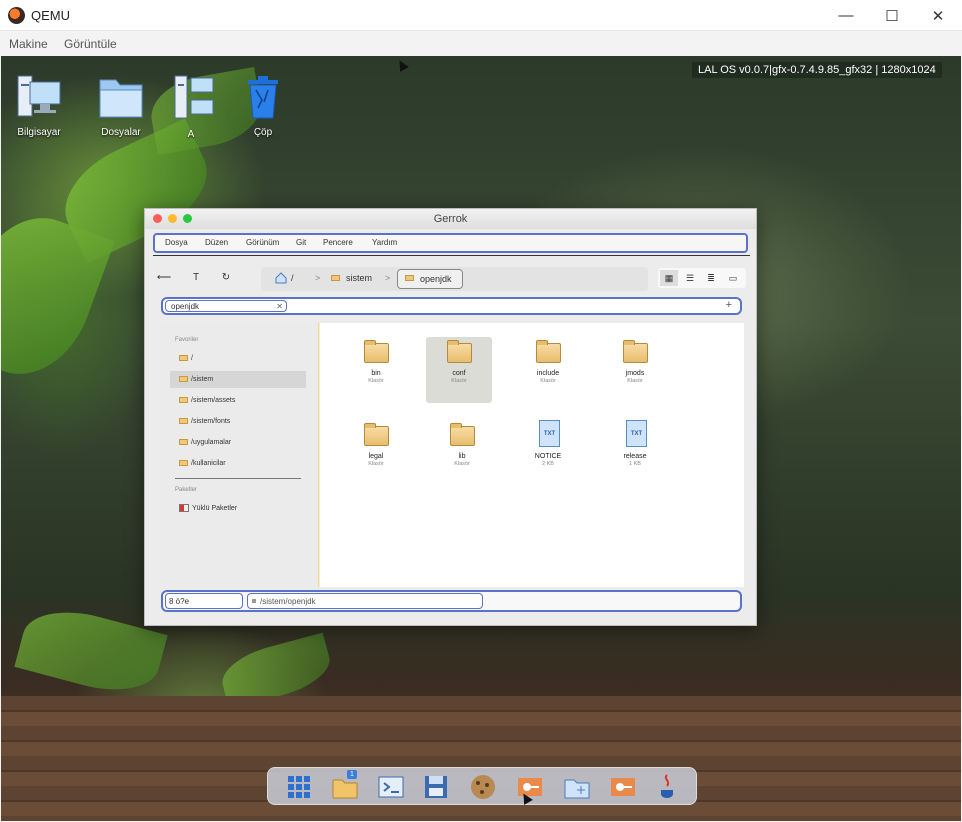 Image resolution: width=962 pixels, height=822 pixels. What do you see at coordinates (263, 106) in the screenshot?
I see `desktop-icon-cop: Çöp` at bounding box center [263, 106].